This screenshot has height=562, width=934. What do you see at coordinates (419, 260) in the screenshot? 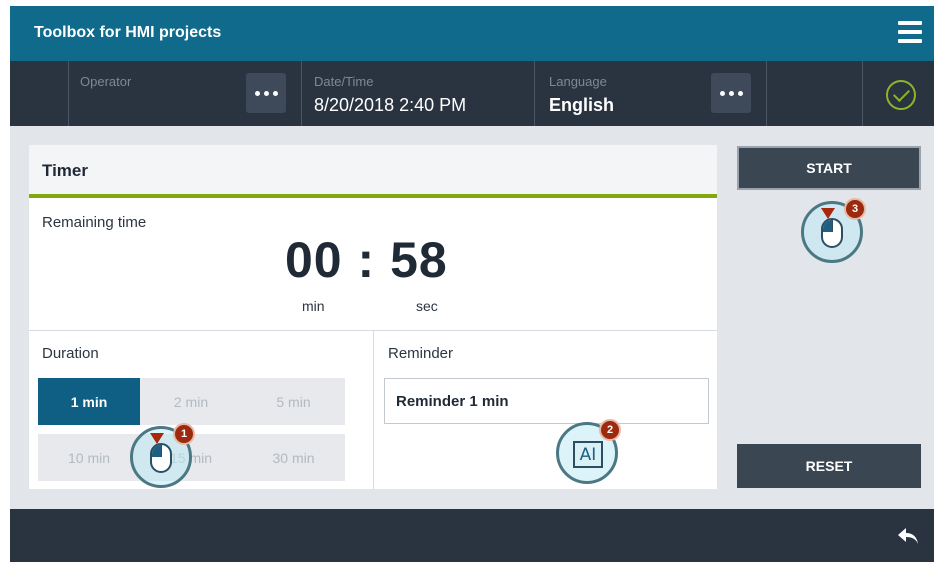
I see `seconds-value: 58` at bounding box center [419, 260].